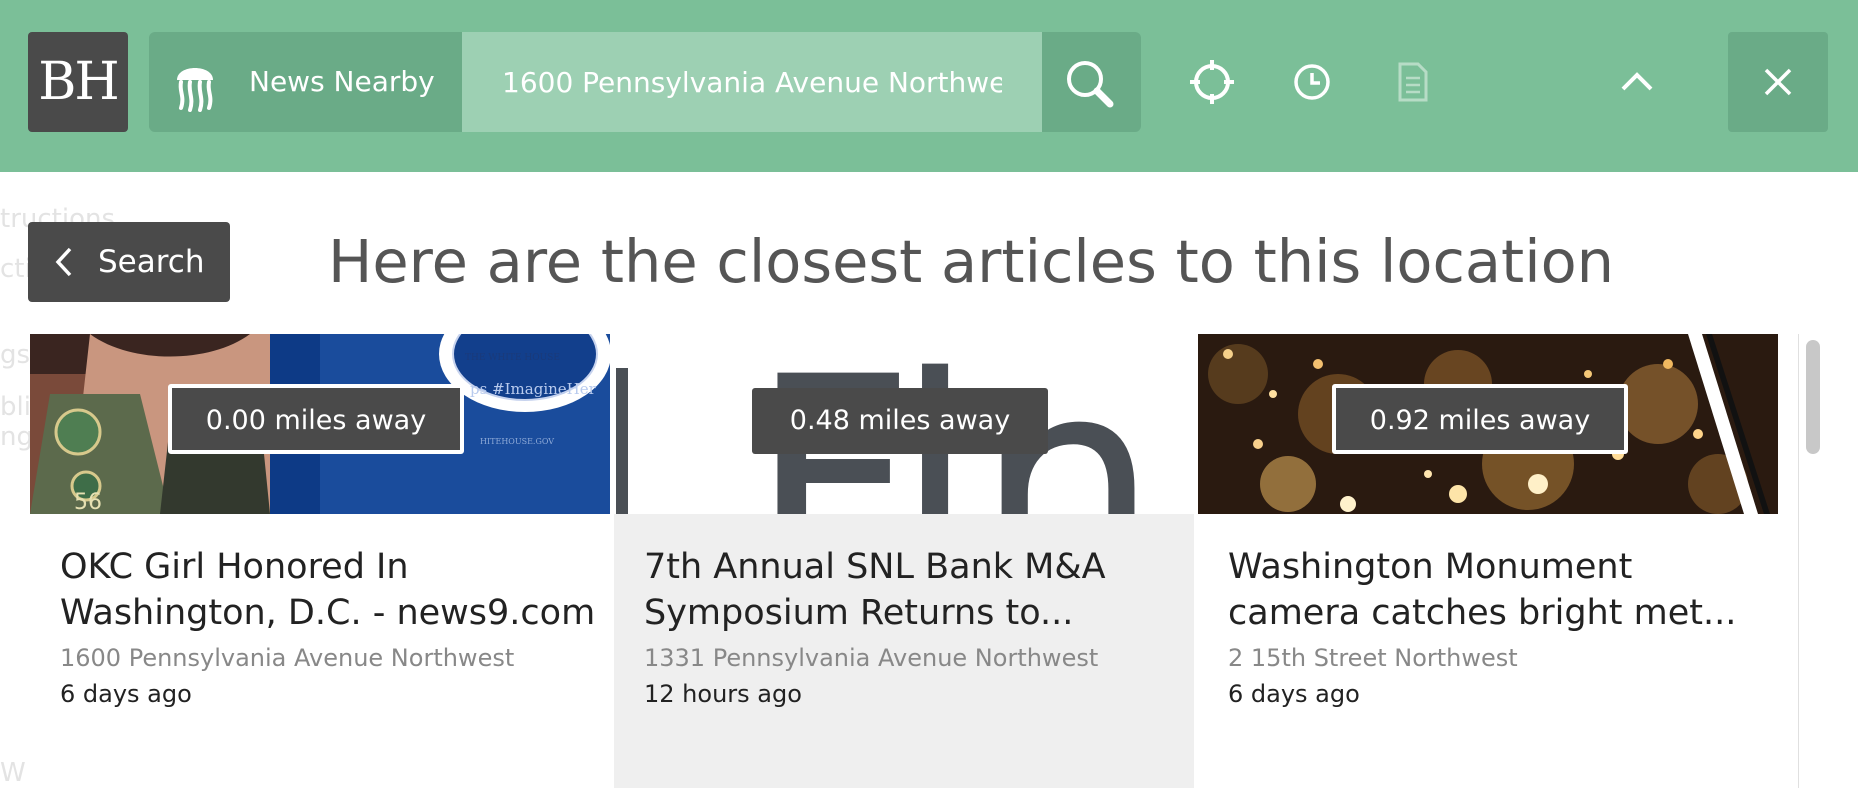  Describe the element at coordinates (517, 441) in the screenshot. I see `website-text: HITEHOUSE.GOV` at that location.